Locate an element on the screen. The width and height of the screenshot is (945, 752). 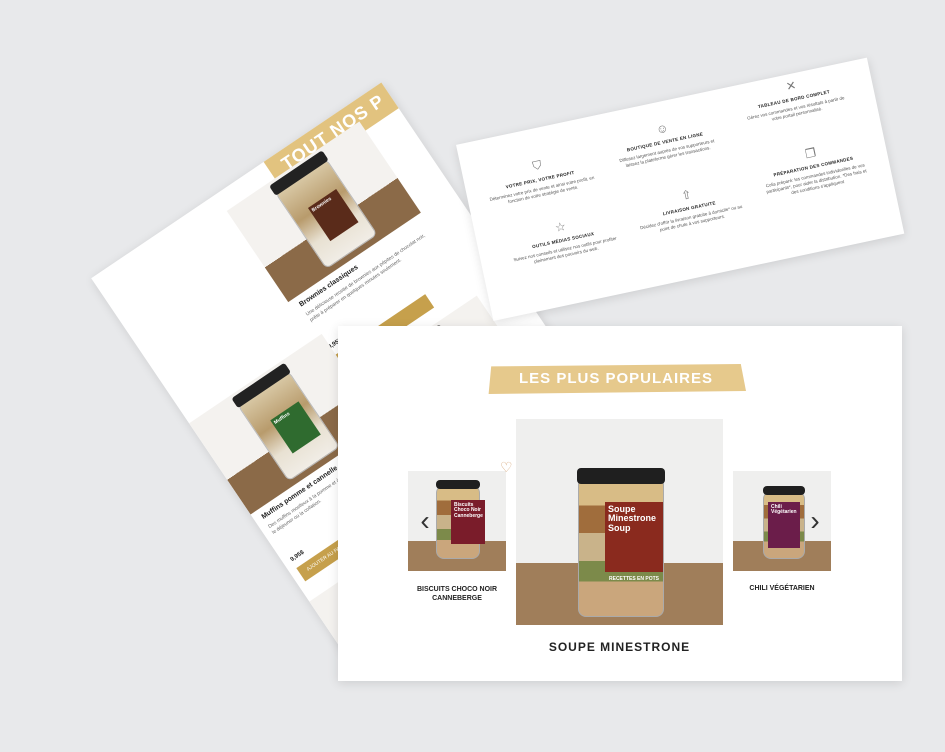
jar-image: Biscuits Choco Noir Canneberge is located at coordinates (460, 519).